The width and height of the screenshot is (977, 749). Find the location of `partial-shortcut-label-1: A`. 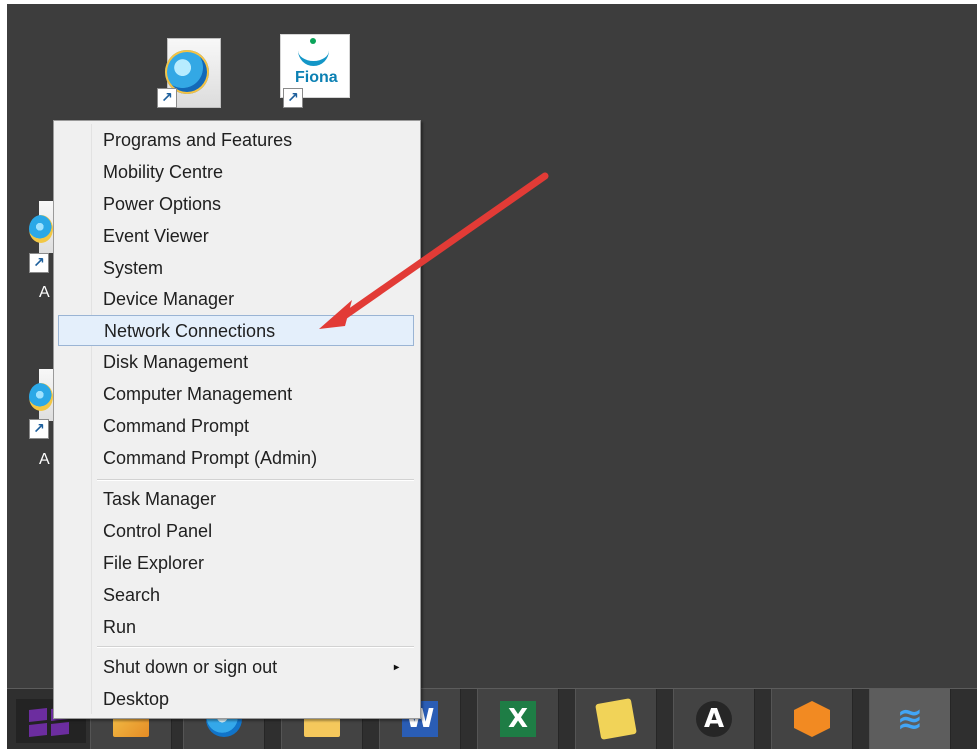

partial-shortcut-label-1: A is located at coordinates (44, 292).